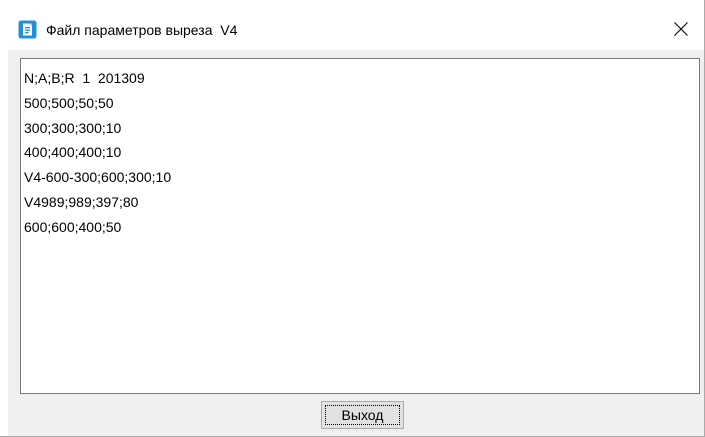 This screenshot has width=705, height=437. I want to click on text-line: 600;600;400;50, so click(73, 226).